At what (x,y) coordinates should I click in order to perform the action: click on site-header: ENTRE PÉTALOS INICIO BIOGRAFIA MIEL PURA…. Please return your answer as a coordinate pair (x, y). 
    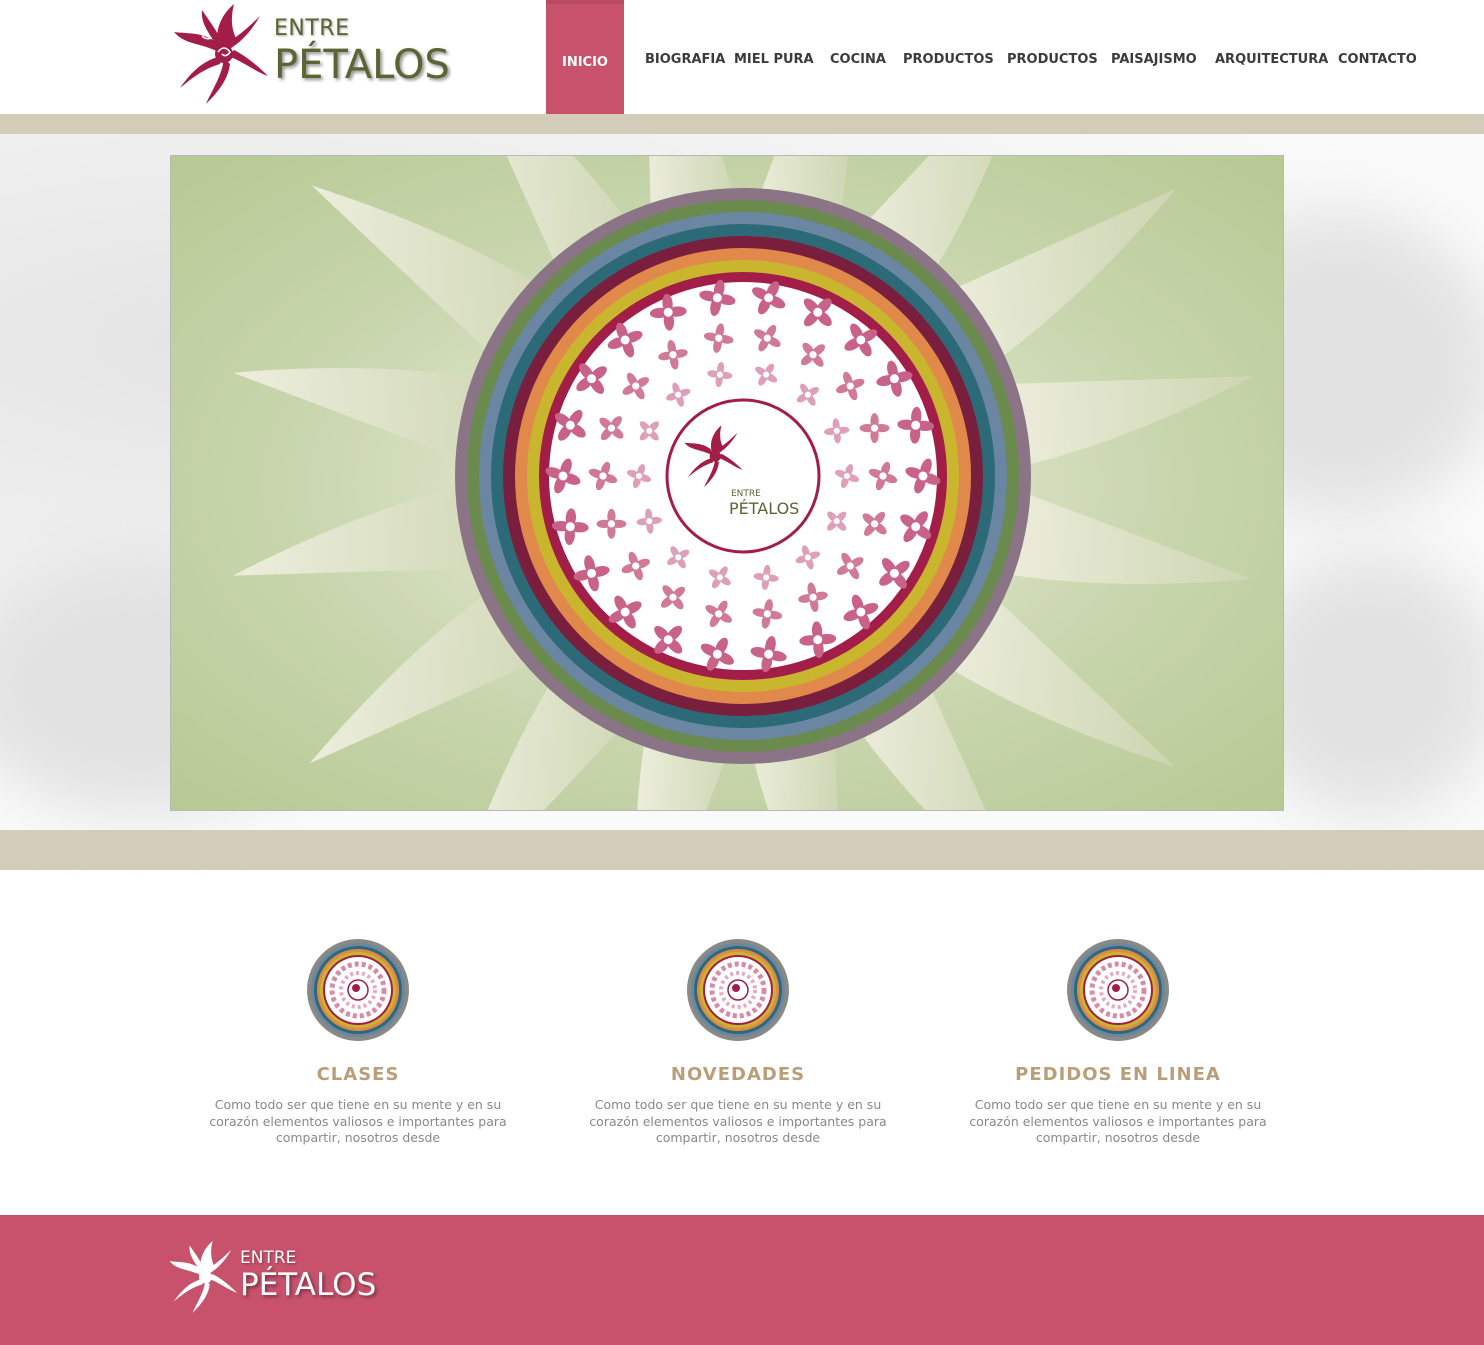
    Looking at the image, I should click on (742, 57).